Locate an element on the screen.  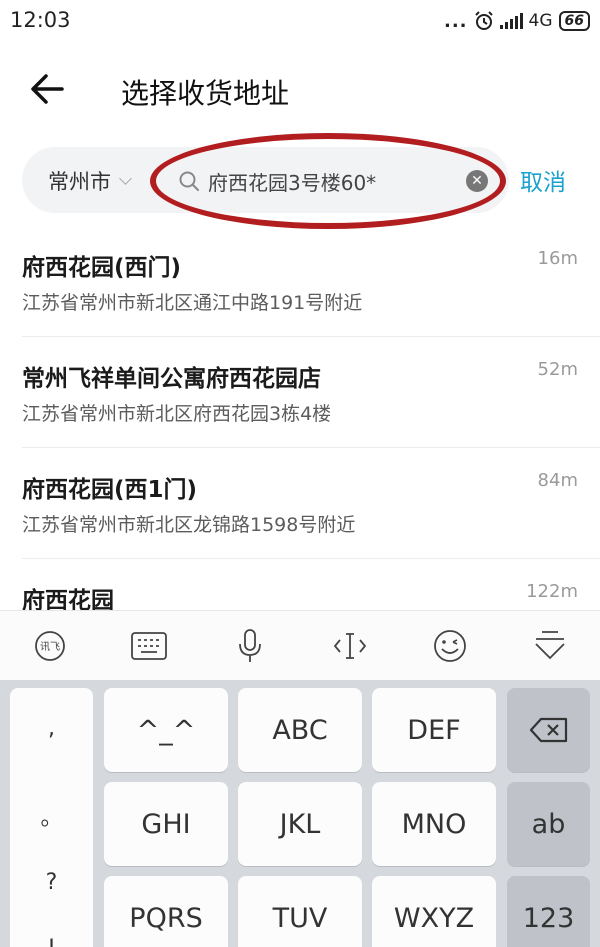
microphone-icon is located at coordinates (250, 646).